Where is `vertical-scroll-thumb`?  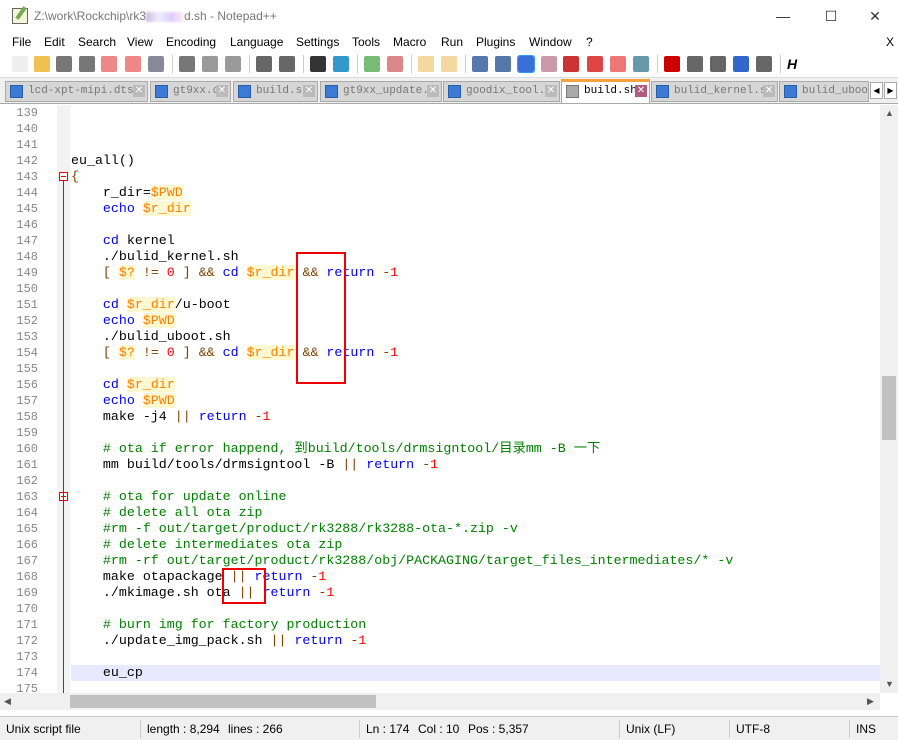 vertical-scroll-thumb is located at coordinates (889, 408).